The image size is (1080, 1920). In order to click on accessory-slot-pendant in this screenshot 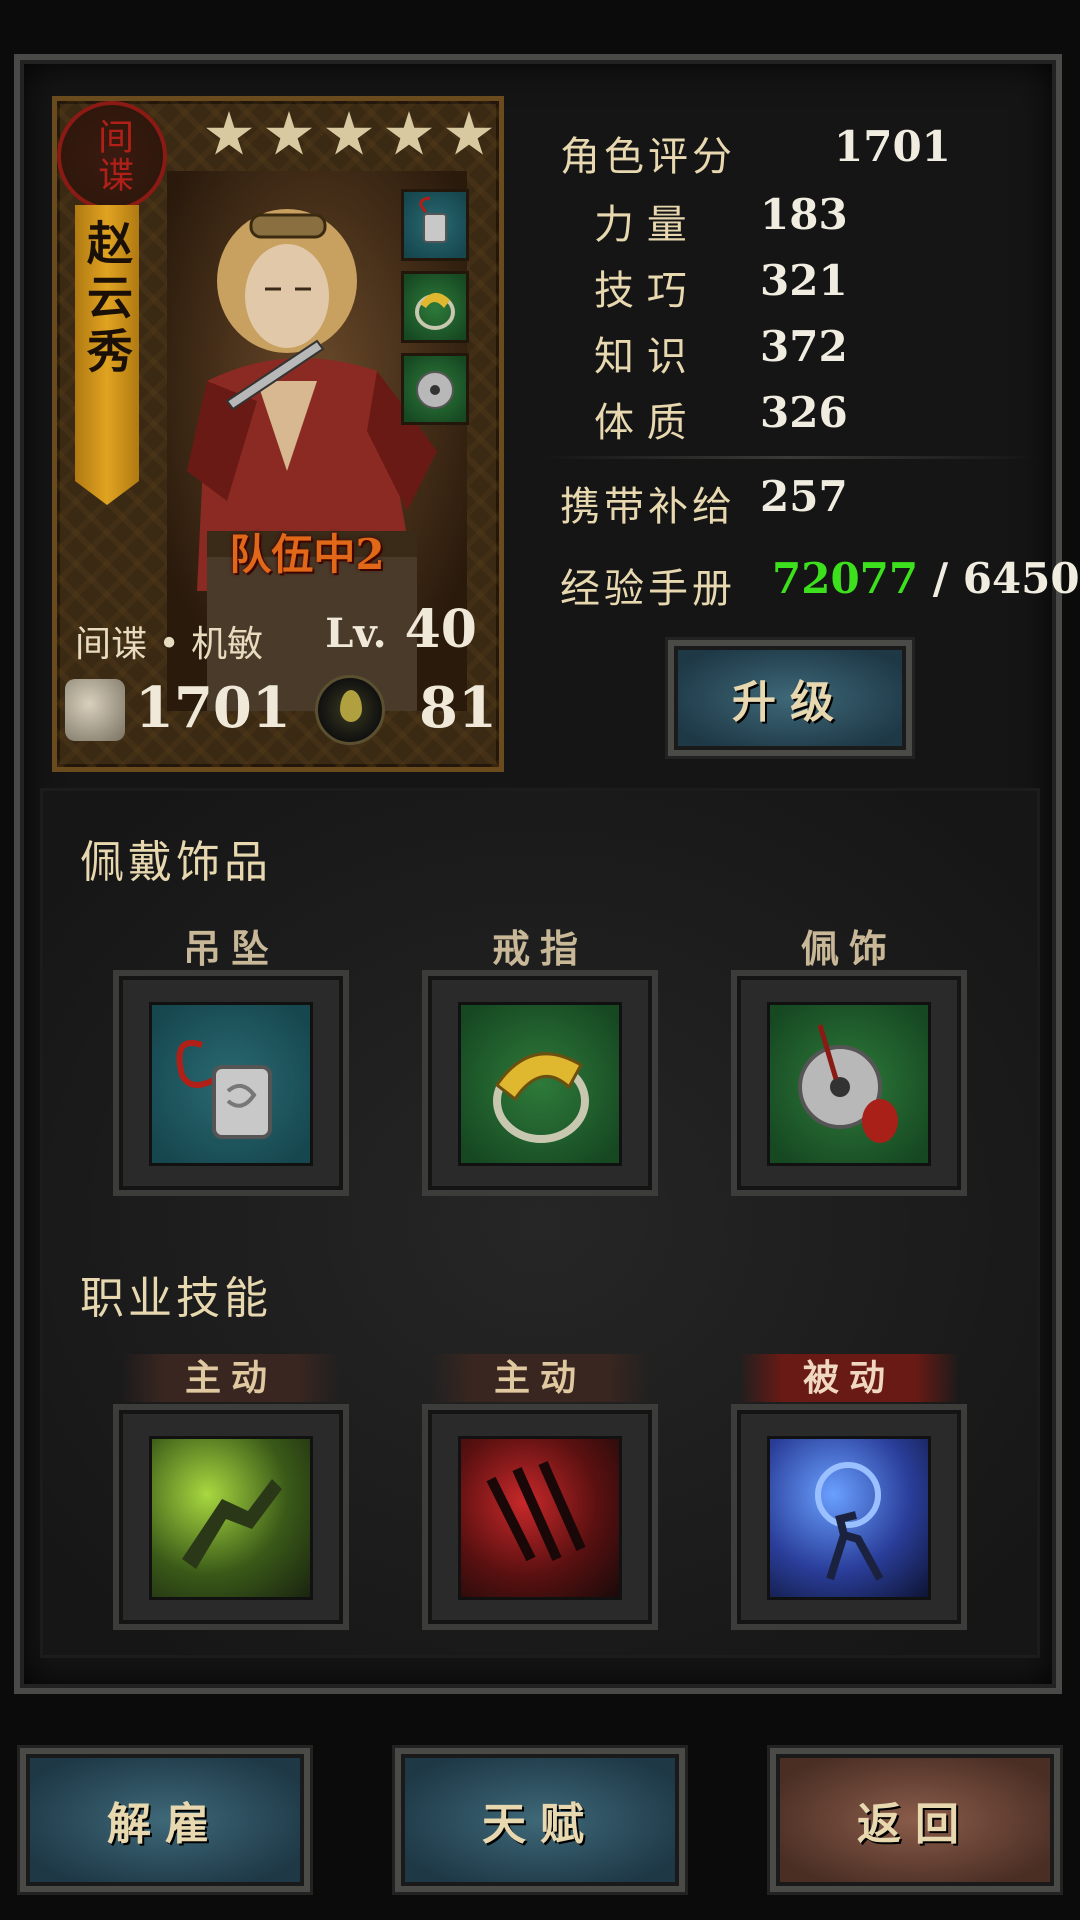, I will do `click(231, 1083)`.